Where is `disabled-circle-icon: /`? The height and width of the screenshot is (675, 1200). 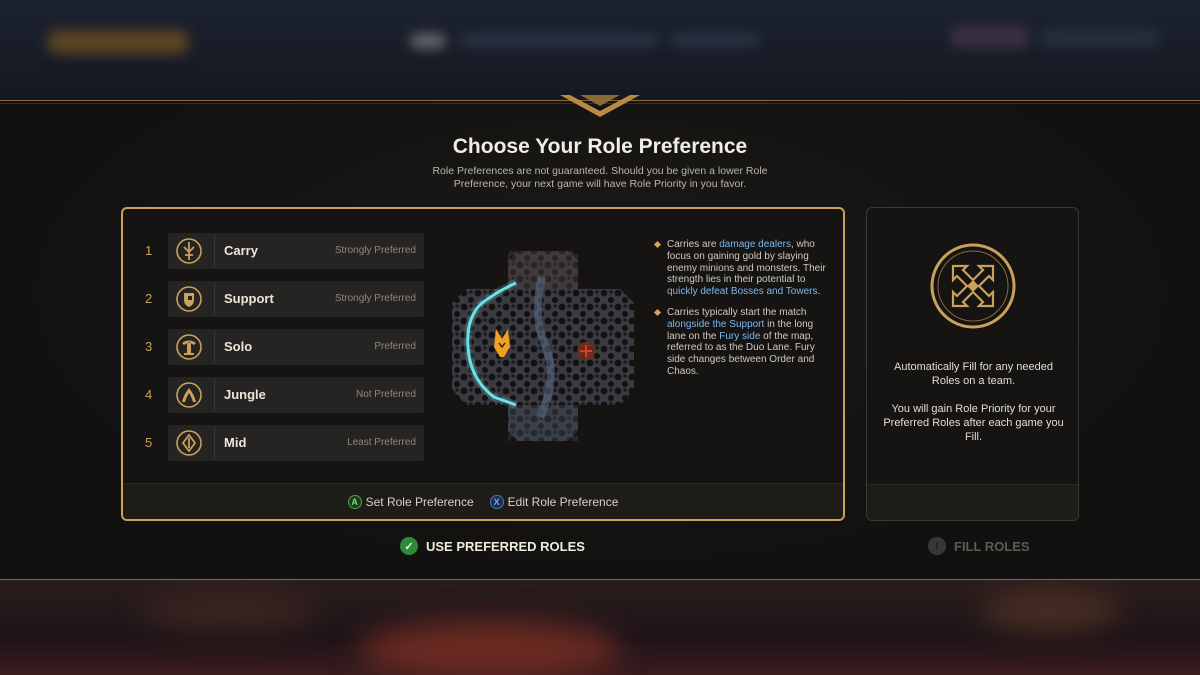 disabled-circle-icon: / is located at coordinates (937, 546).